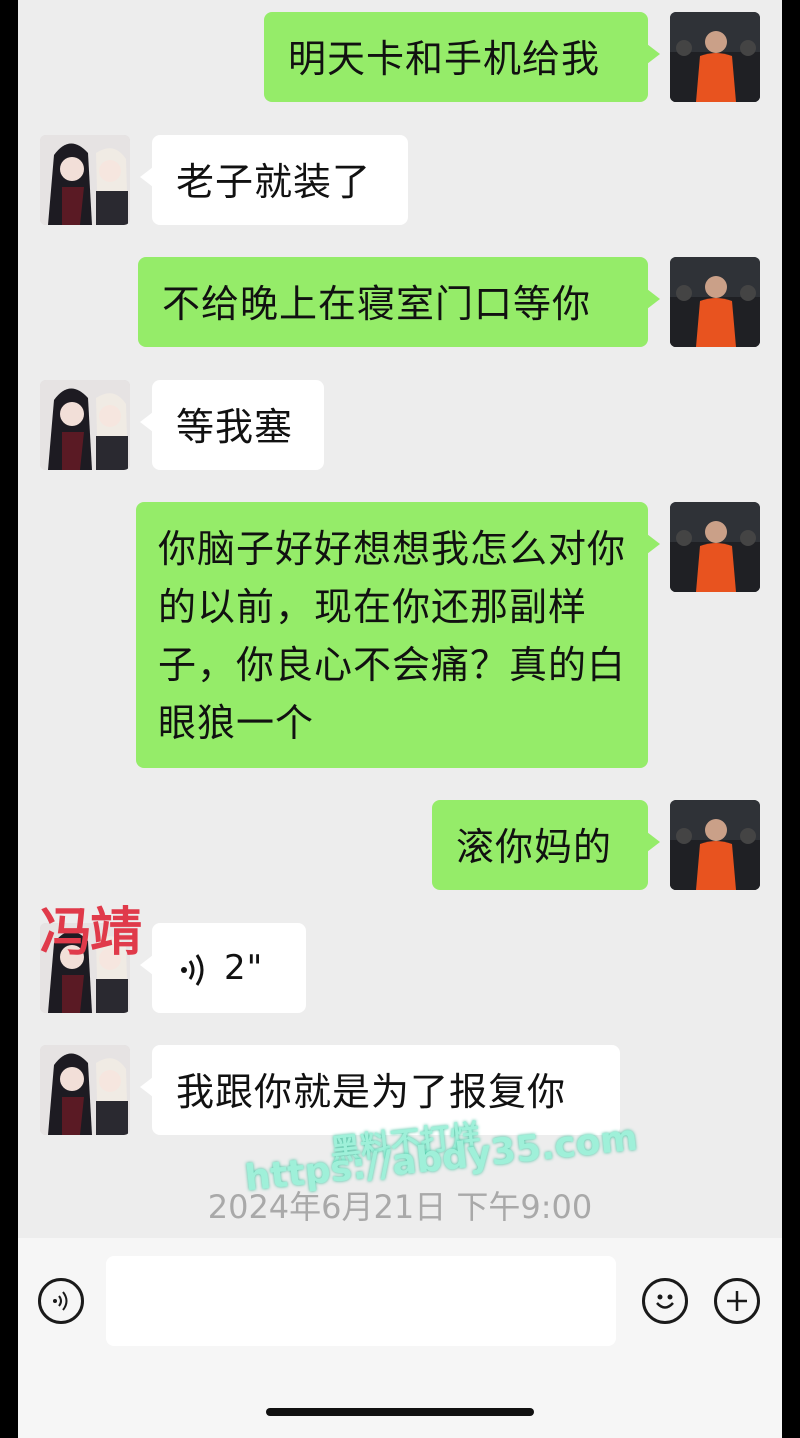  What do you see at coordinates (361, 1301) in the screenshot?
I see `message-input` at bounding box center [361, 1301].